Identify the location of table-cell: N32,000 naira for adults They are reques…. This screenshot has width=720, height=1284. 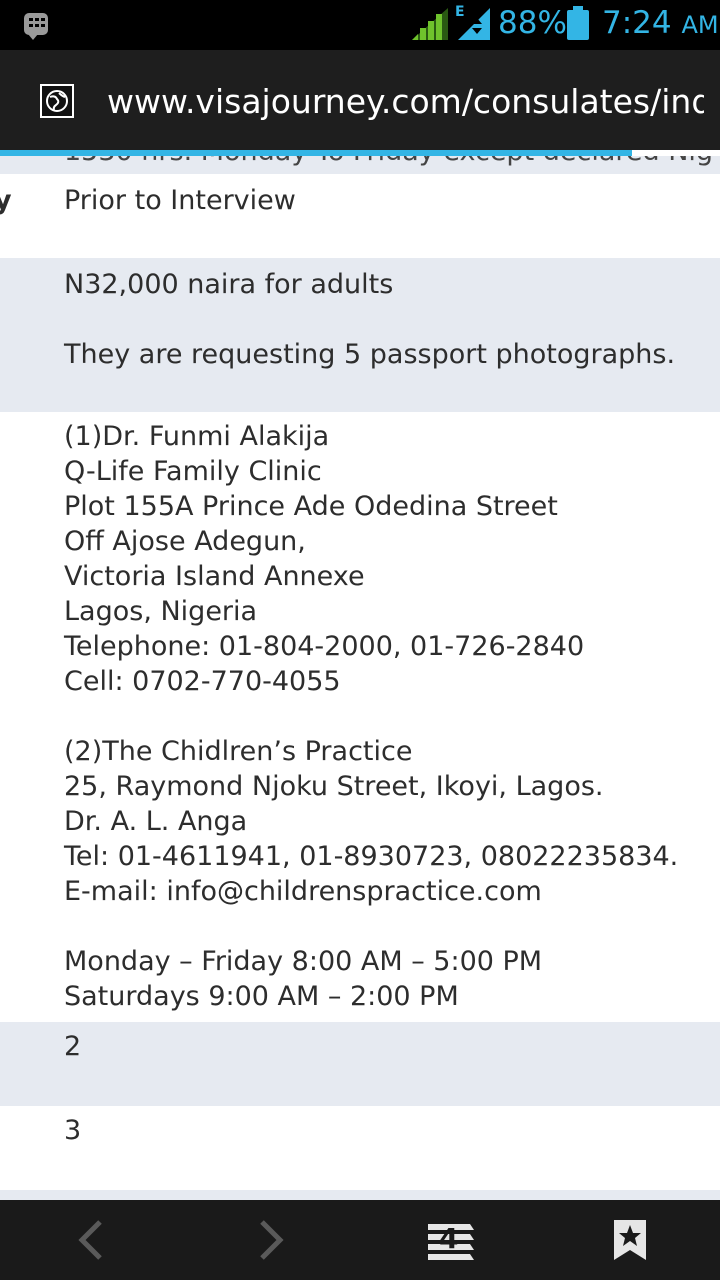
(370, 319).